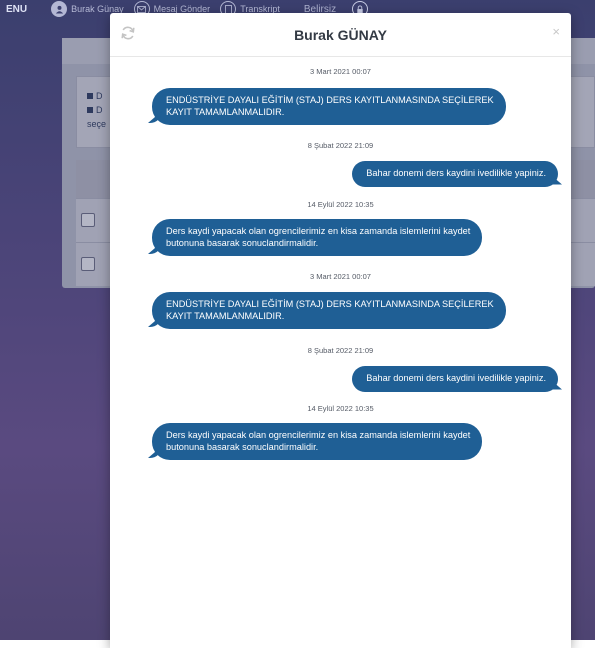 This screenshot has height=648, width=595. Describe the element at coordinates (97, 124) in the screenshot. I see `info-line: seçe` at that location.